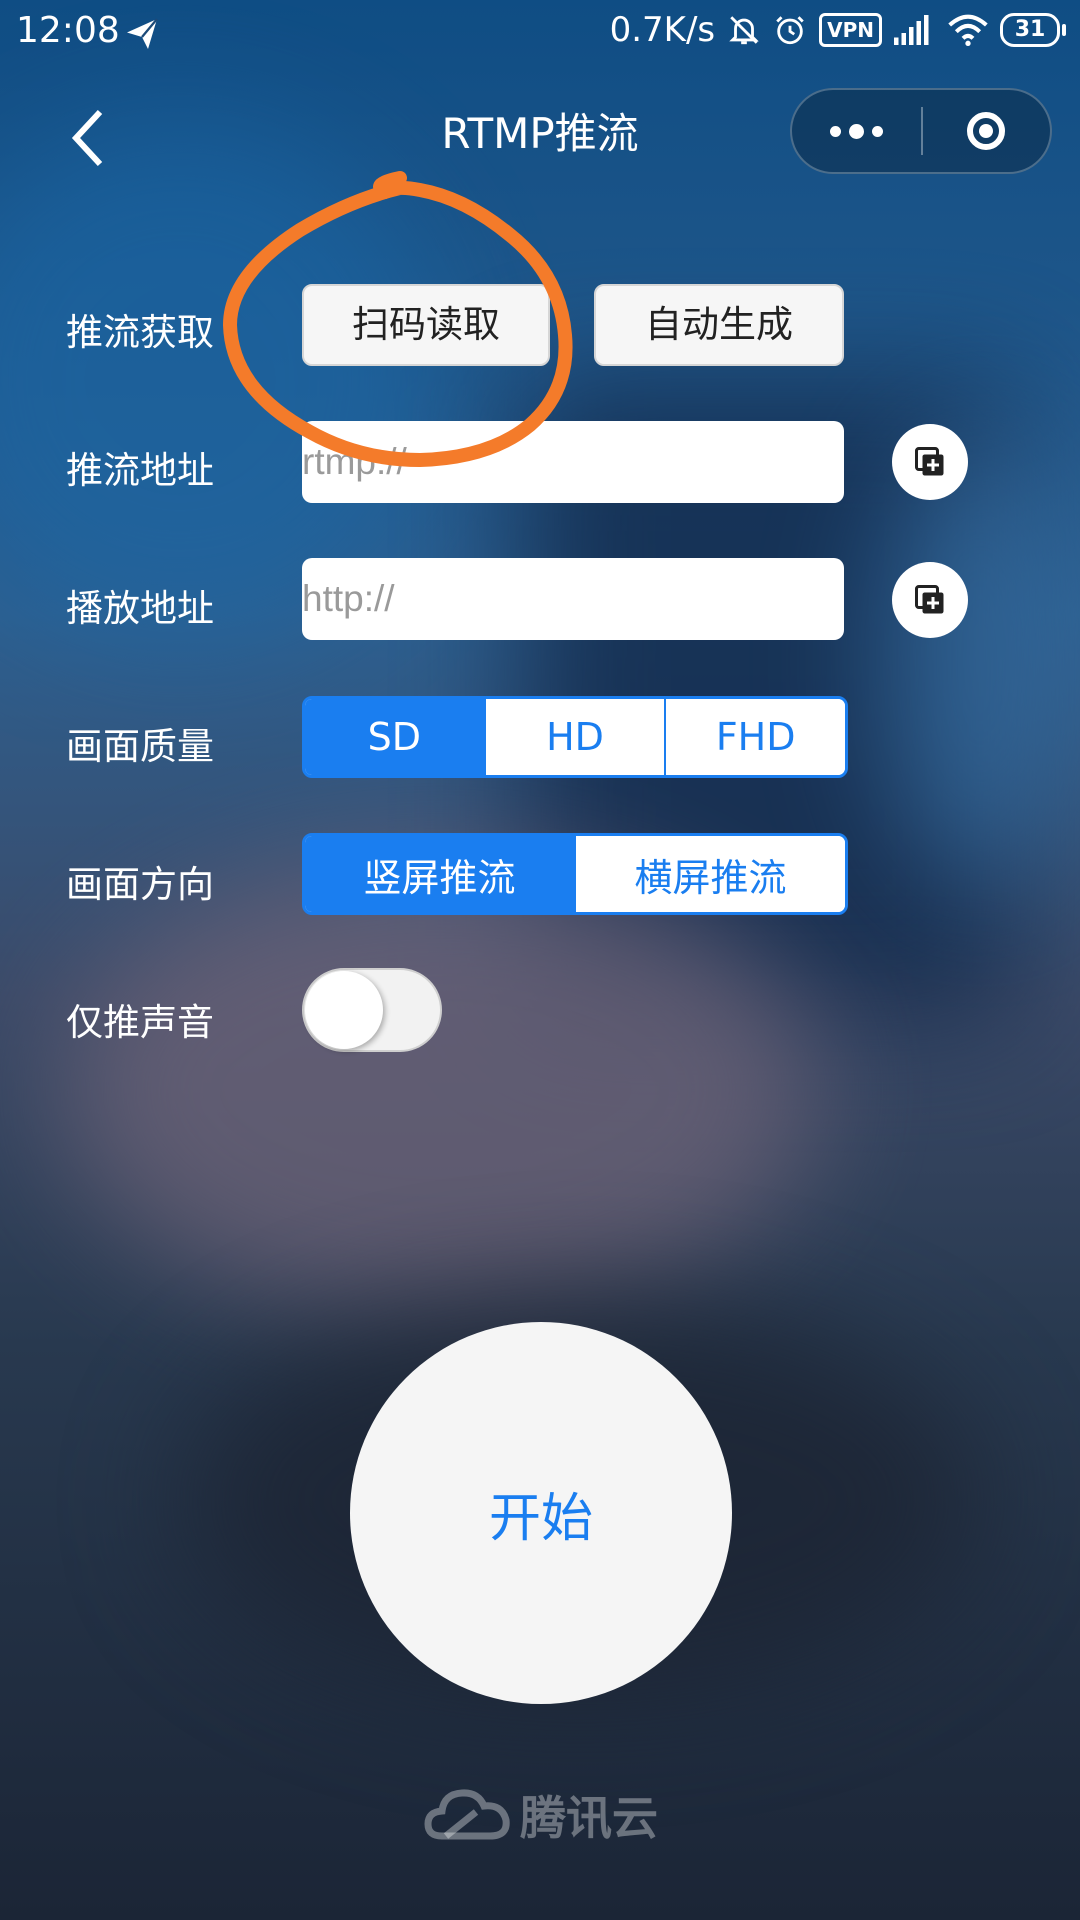 This screenshot has width=1080, height=1920. Describe the element at coordinates (140, 884) in the screenshot. I see `orientation-label: 画面方向` at that location.